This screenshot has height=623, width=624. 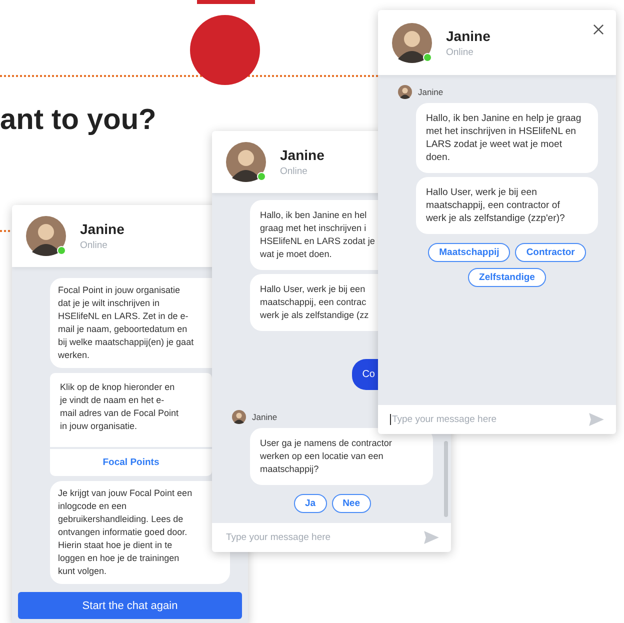 What do you see at coordinates (507, 277) in the screenshot?
I see `choice-button: Zelfstandige` at bounding box center [507, 277].